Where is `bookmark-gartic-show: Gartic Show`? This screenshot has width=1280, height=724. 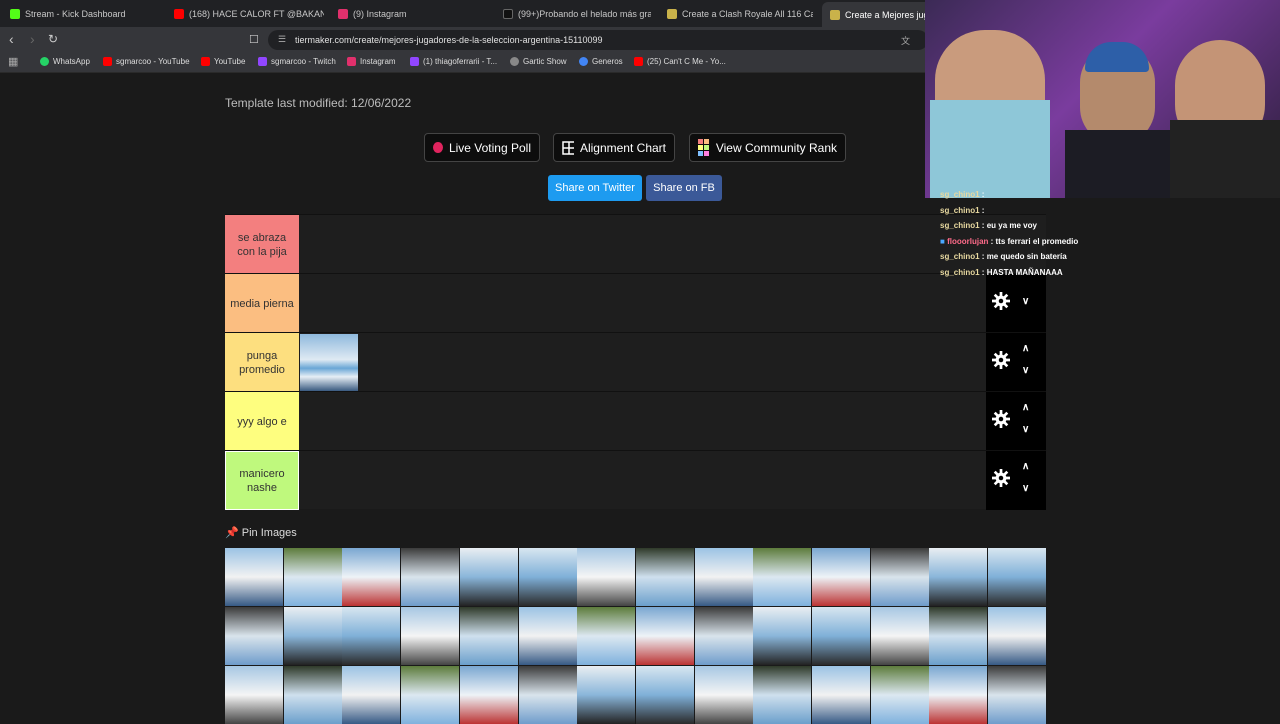
bookmark-gartic-show: Gartic Show is located at coordinates (538, 61).